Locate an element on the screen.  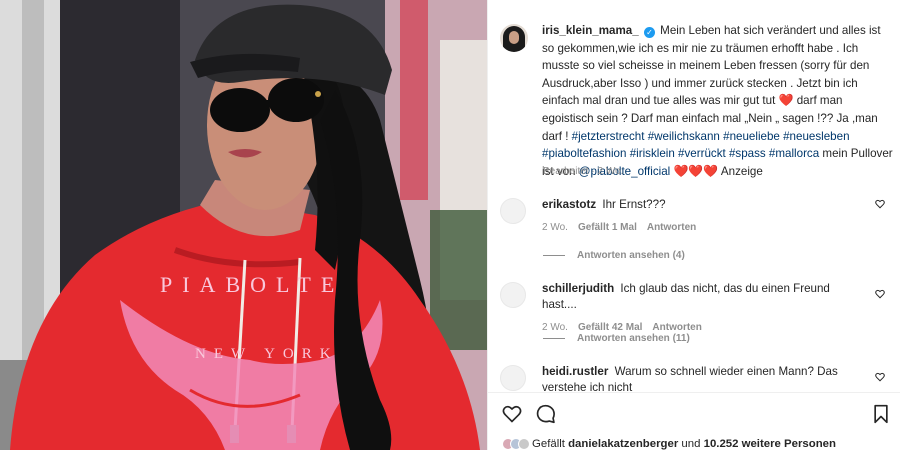
post-action-bar is located at coordinates (694, 412).